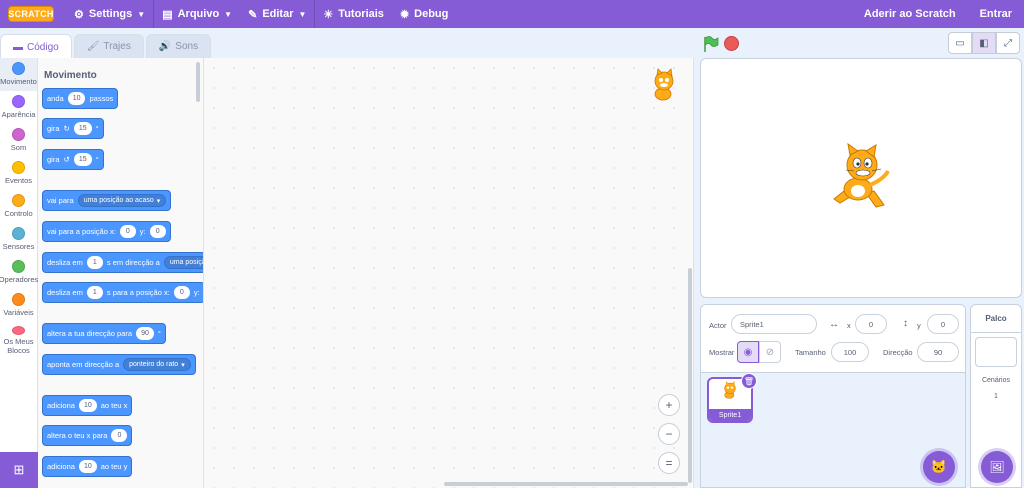  Describe the element at coordinates (566, 484) in the screenshot. I see `workspace-horizontal-scrollbar` at that location.